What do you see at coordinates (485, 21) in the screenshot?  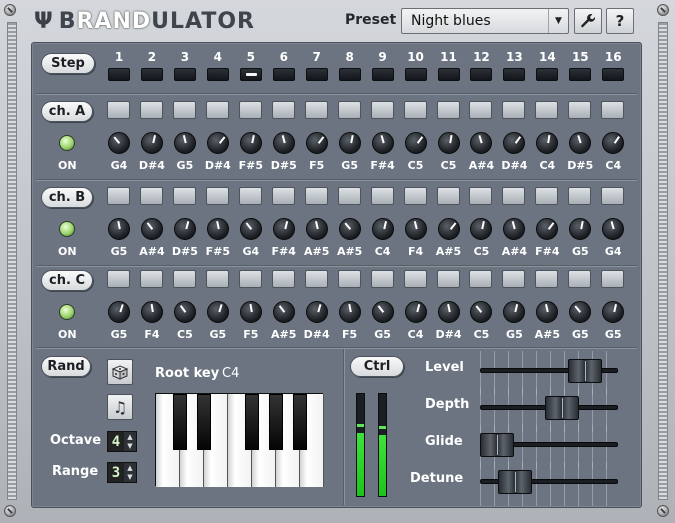 I see `preset-select: Night blues ▼` at bounding box center [485, 21].